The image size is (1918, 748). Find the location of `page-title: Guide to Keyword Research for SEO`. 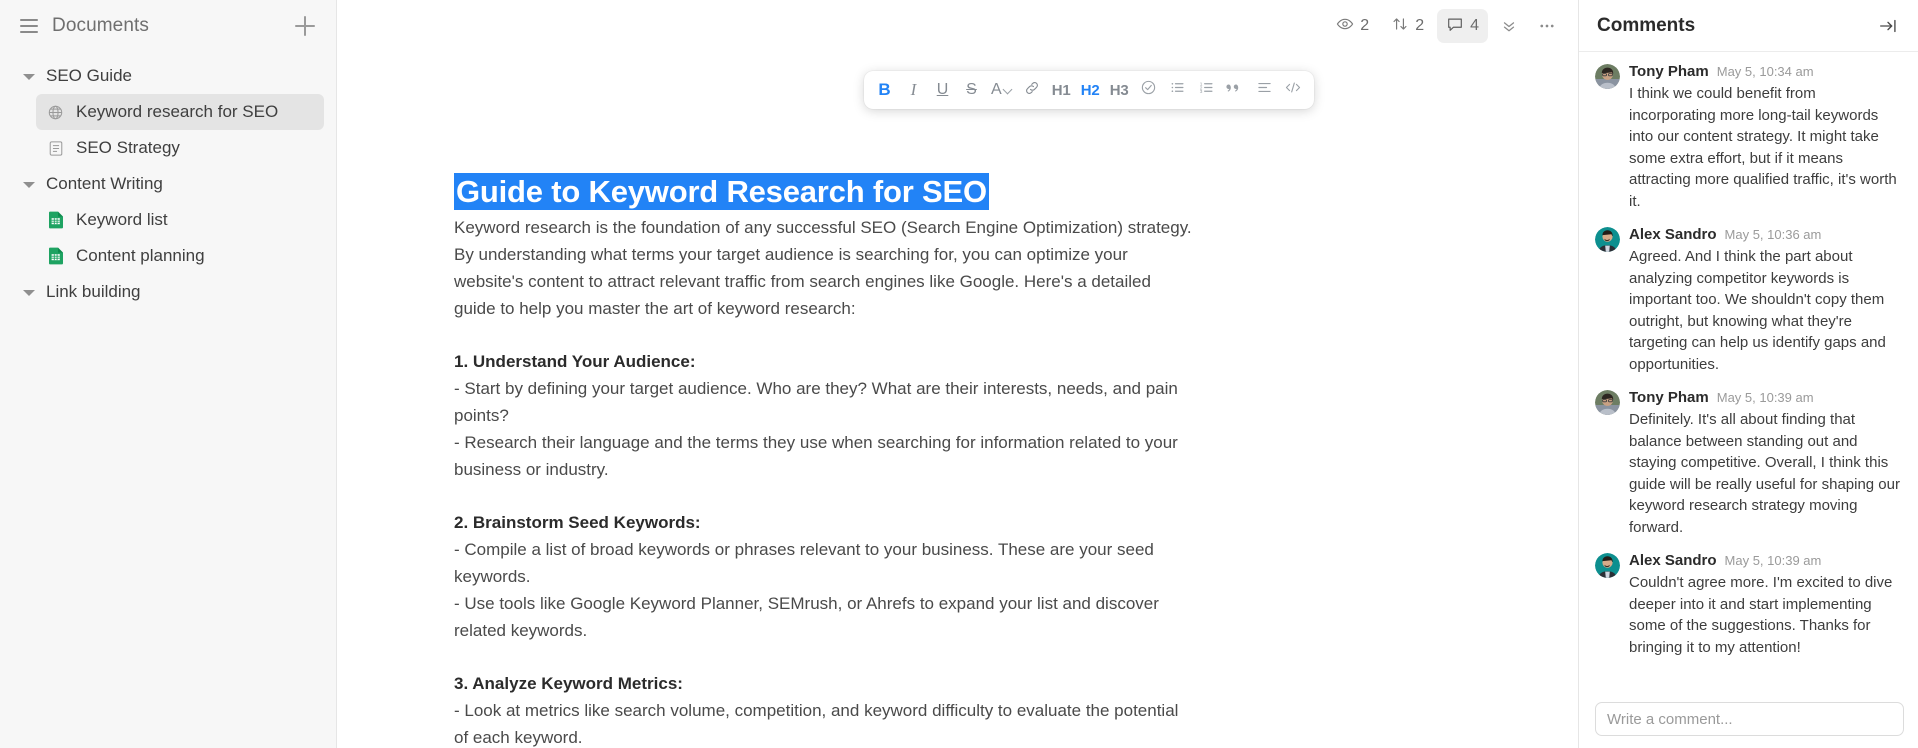

page-title: Guide to Keyword Research for SEO is located at coordinates (721, 191).